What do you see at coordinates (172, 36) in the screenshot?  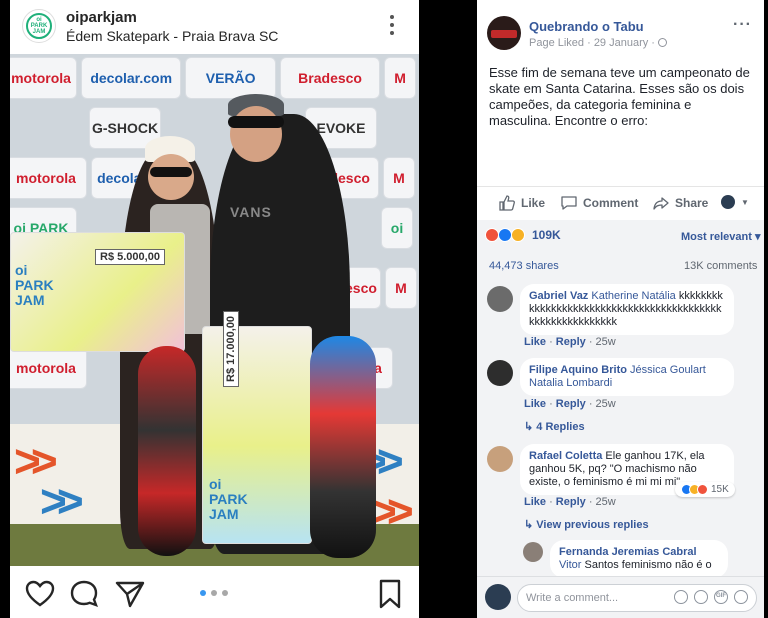 I see `location: Édem Skatepark - Praia Brava SC` at bounding box center [172, 36].